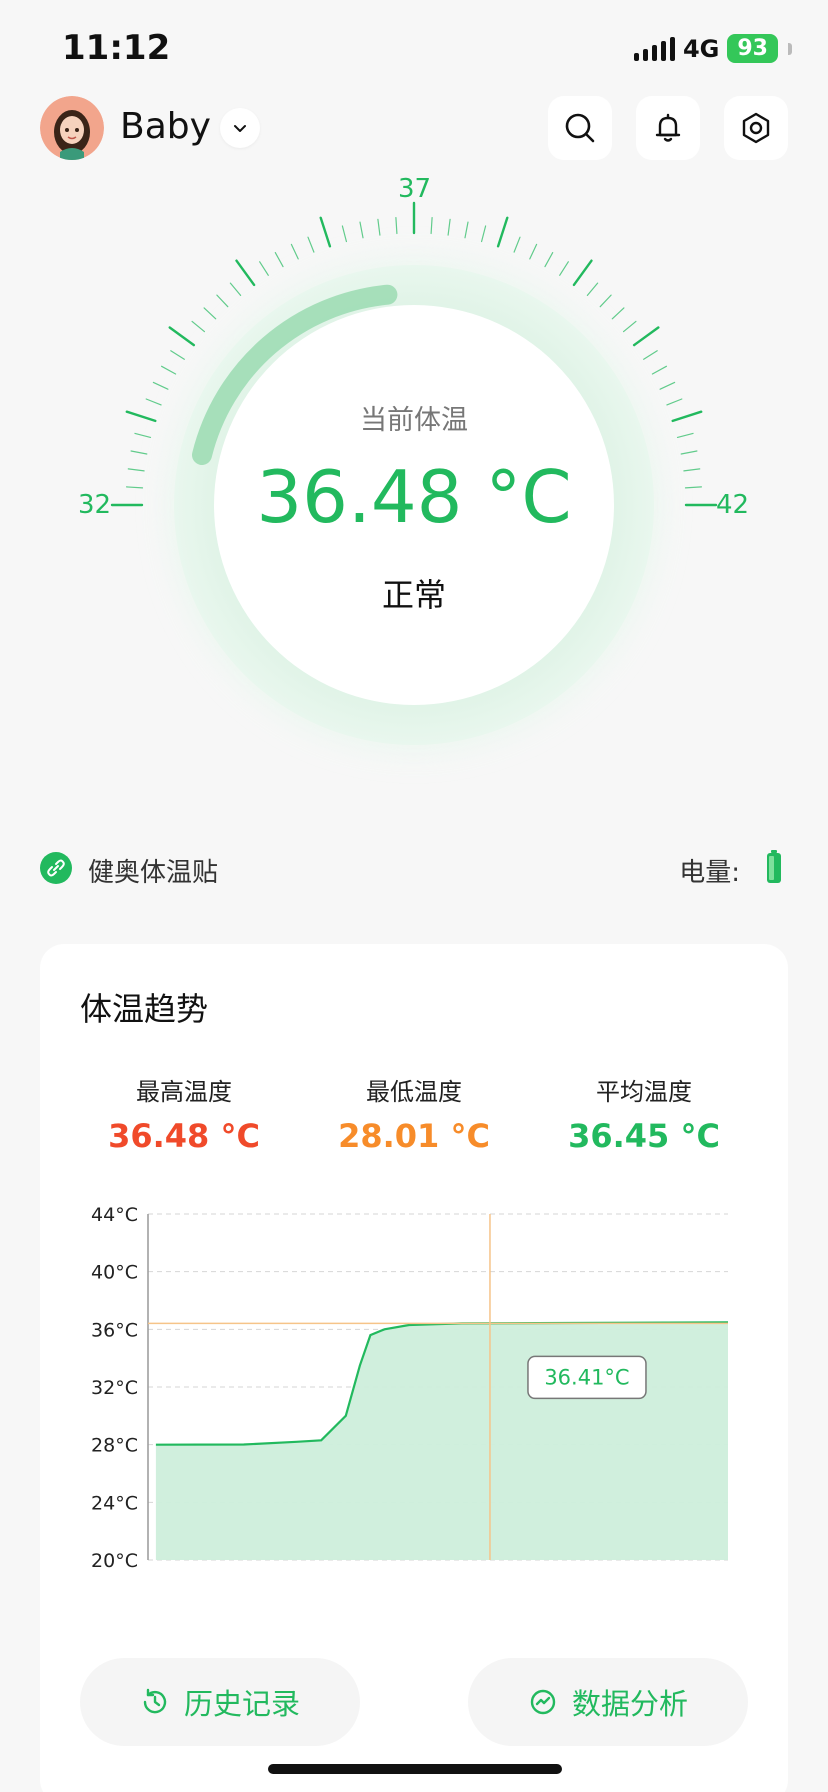  What do you see at coordinates (114, 1388) in the screenshot?
I see `y-tick-label: 32°C` at bounding box center [114, 1388].